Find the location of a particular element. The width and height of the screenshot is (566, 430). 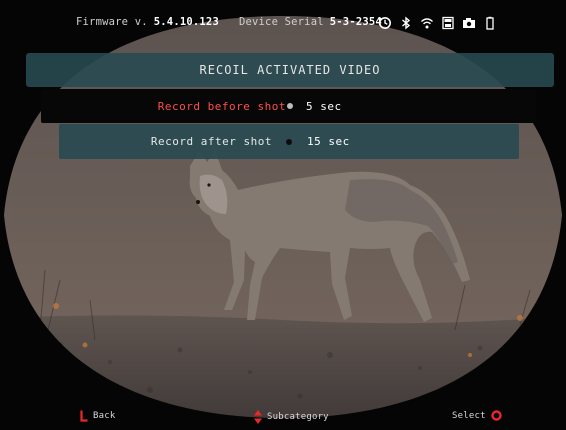

up-down-arrows-icon is located at coordinates (258, 417).